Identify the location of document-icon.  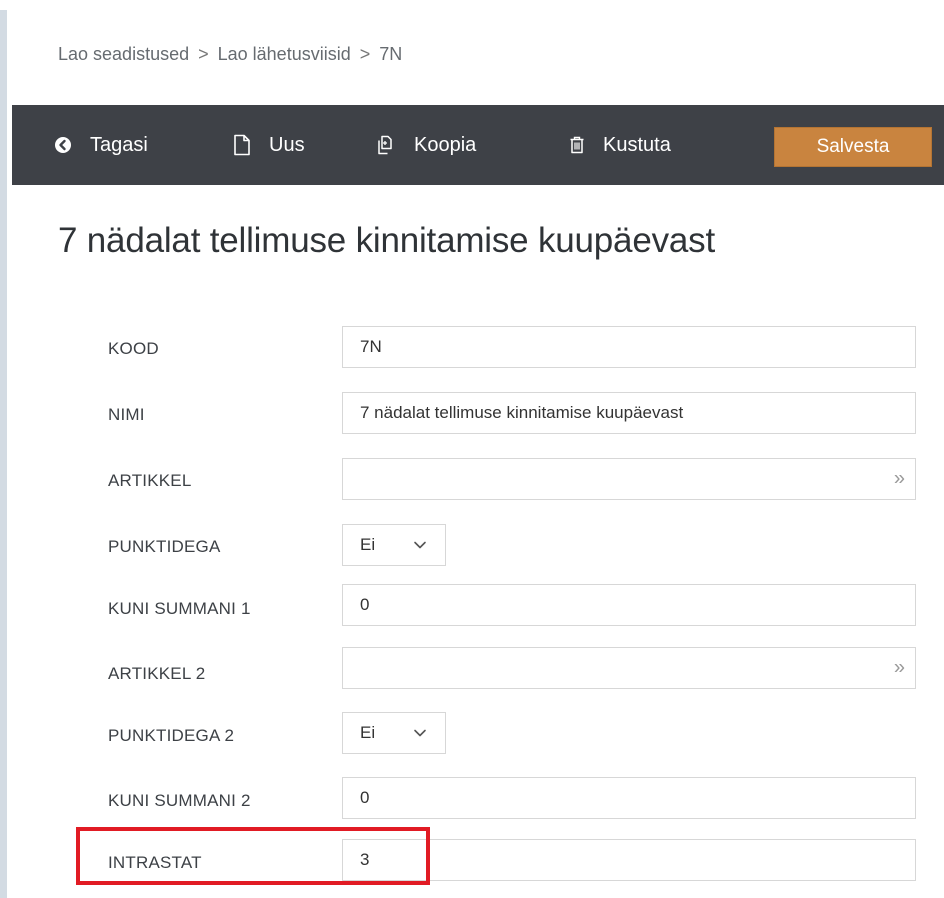
(242, 145).